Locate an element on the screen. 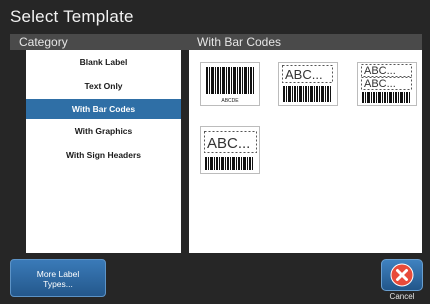  close-icon is located at coordinates (402, 275).